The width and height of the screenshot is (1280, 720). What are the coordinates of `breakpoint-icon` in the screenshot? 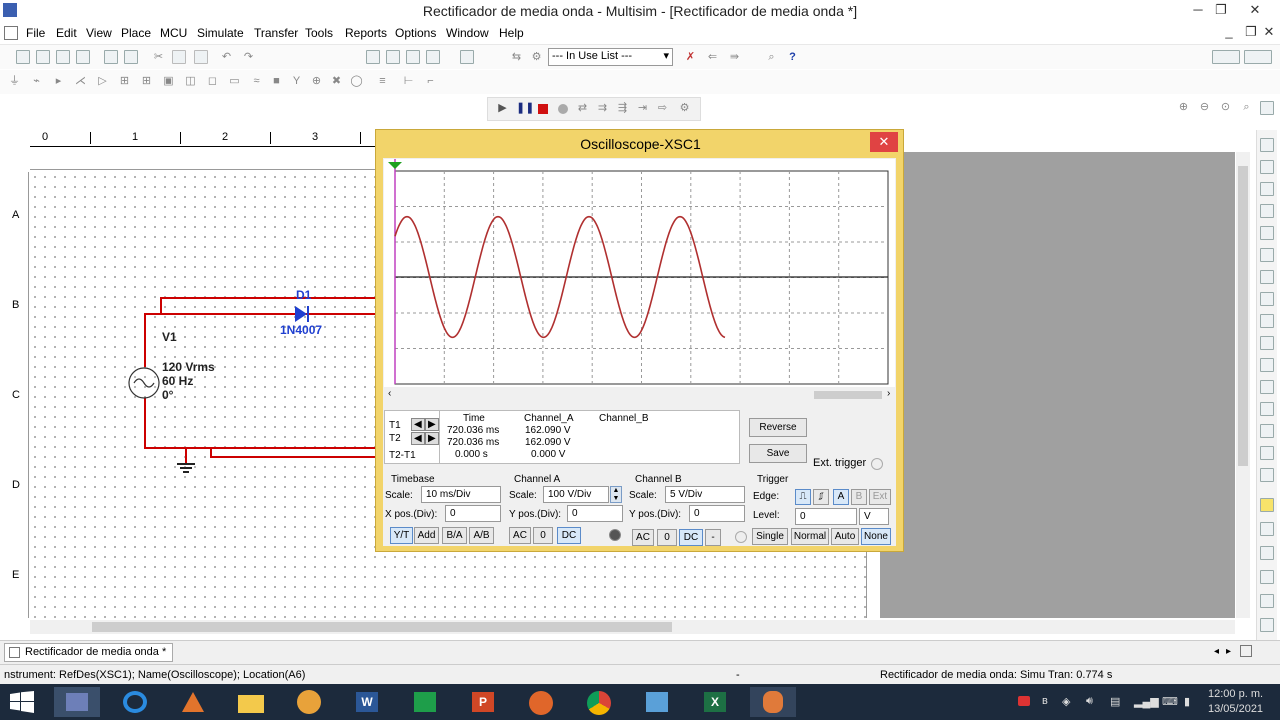 It's located at (563, 109).